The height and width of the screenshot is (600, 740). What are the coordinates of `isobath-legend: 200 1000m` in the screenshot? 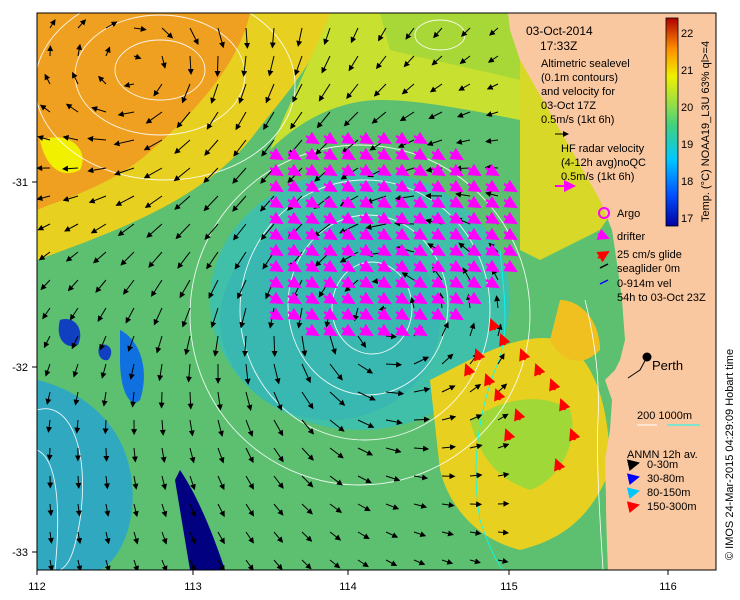 It's located at (664, 416).